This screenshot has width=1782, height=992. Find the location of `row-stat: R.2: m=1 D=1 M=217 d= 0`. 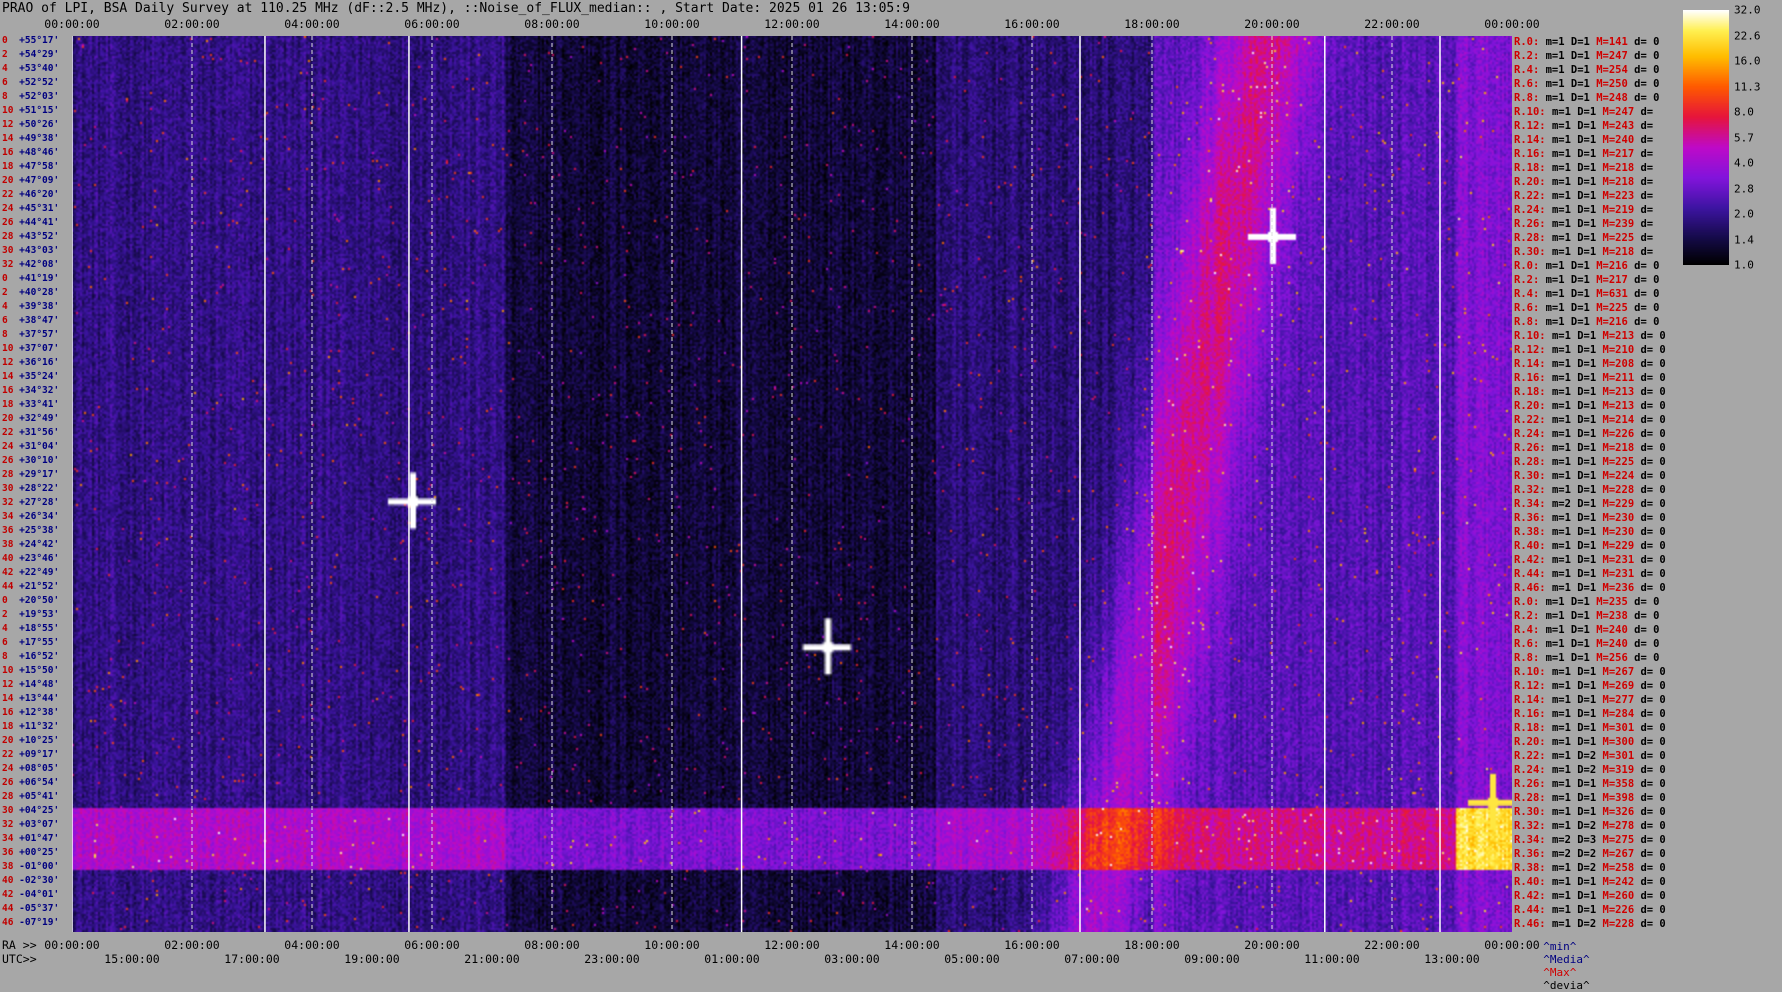

row-stat: R.2: m=1 D=1 M=217 d= 0 is located at coordinates (1586, 280).